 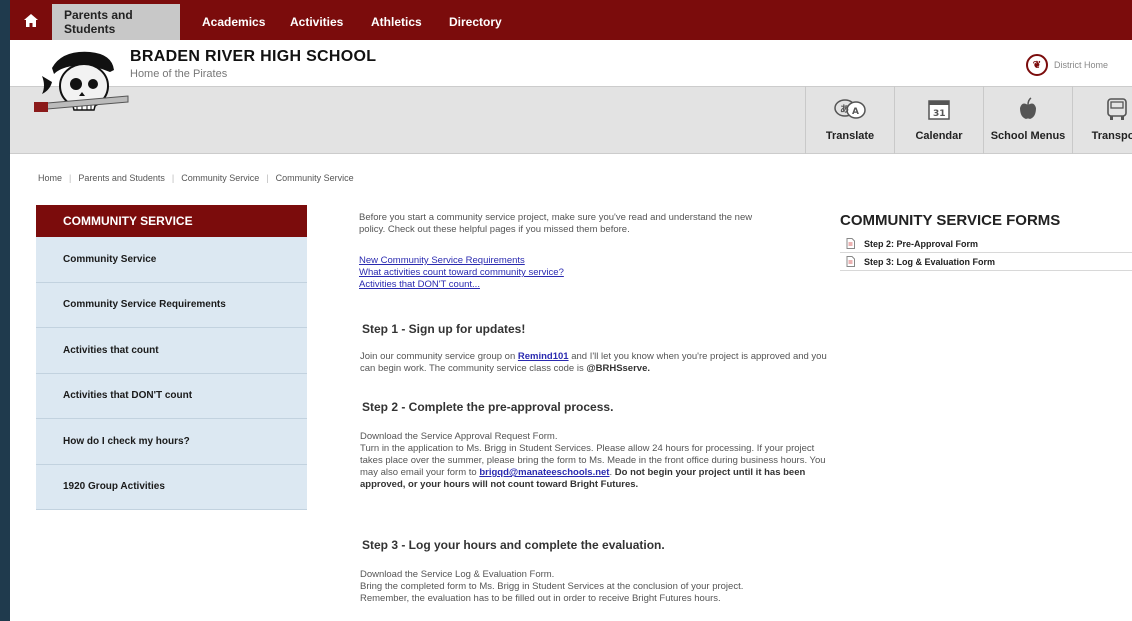 I want to click on class-code: @BRHSserve., so click(x=618, y=368).